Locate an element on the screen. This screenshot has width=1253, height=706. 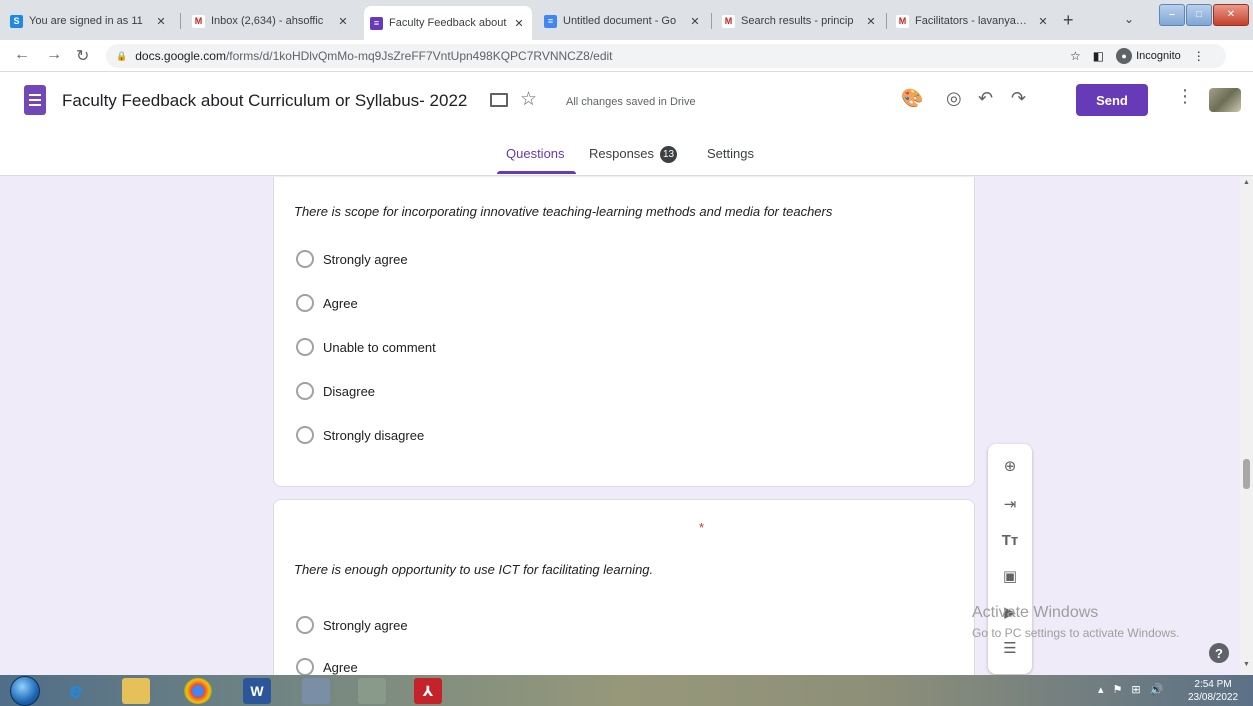
watermark-line-1: Activate Windows is located at coordinates (1035, 612).